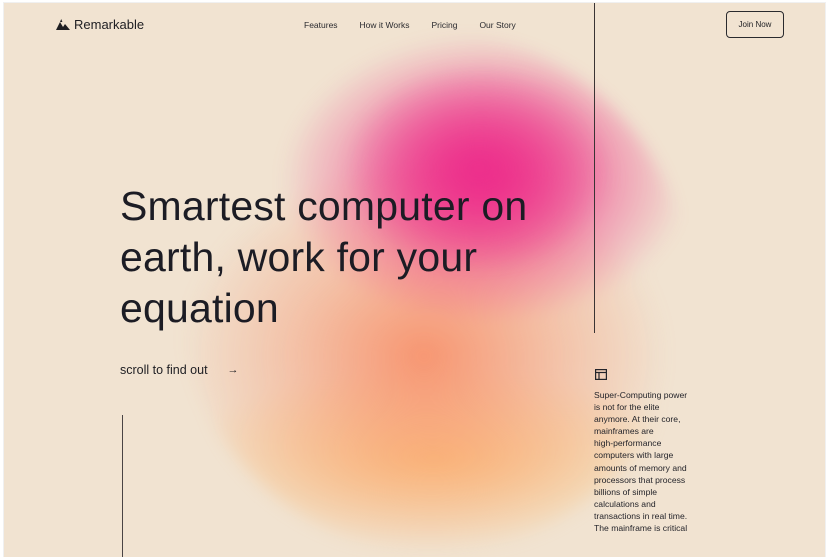 This screenshot has height=557, width=830. I want to click on side-text-line: The mainframe is critical, so click(641, 528).